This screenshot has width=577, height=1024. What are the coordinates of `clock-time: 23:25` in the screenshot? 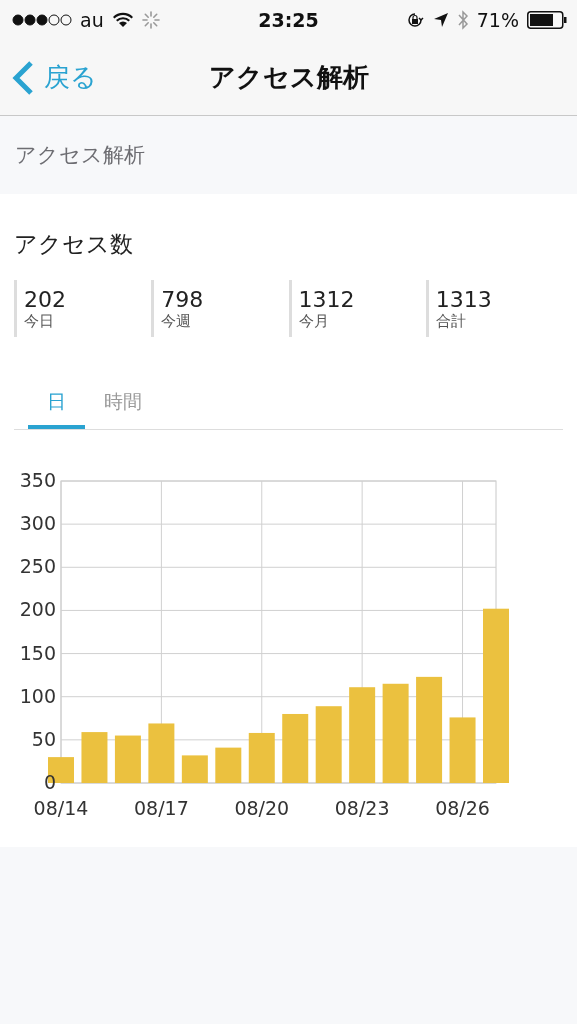 It's located at (288, 20).